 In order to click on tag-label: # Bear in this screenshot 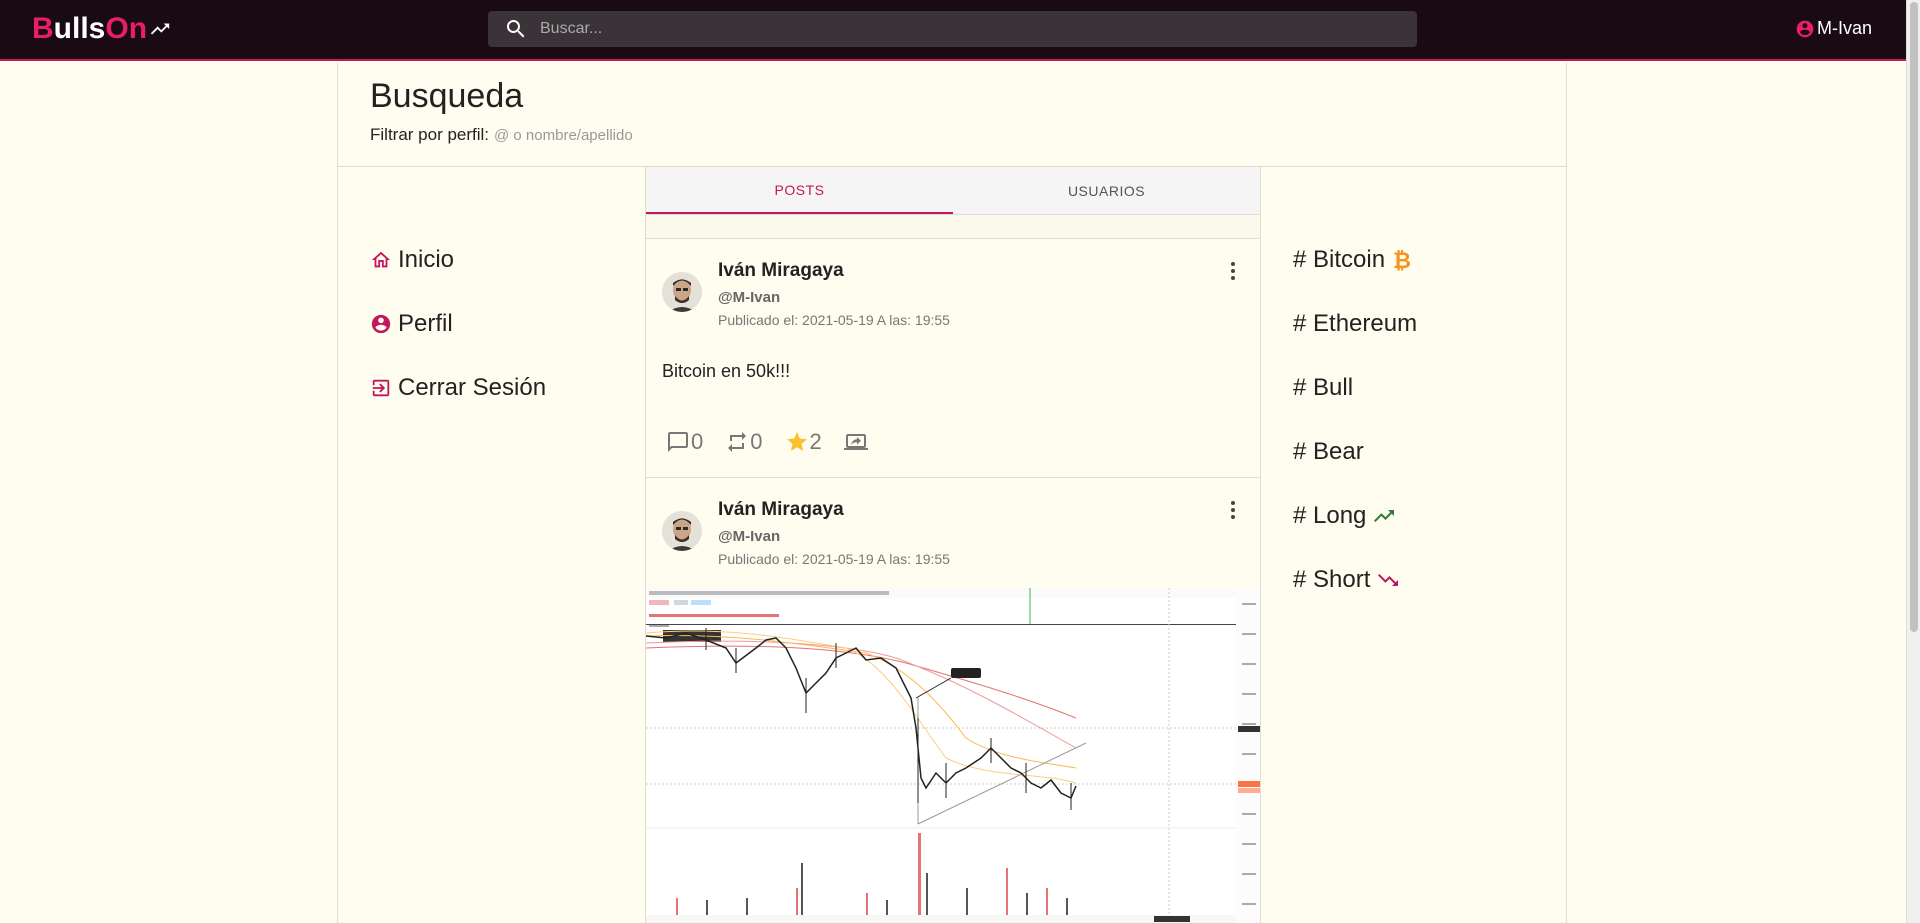, I will do `click(1328, 451)`.